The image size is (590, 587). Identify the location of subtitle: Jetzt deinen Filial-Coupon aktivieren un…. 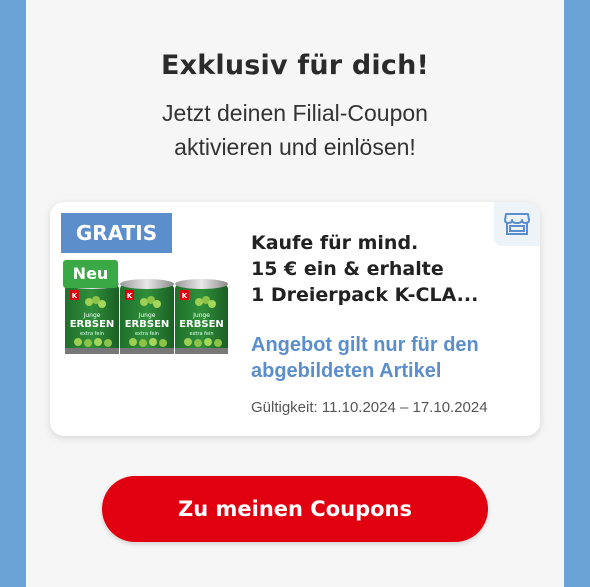
(295, 130).